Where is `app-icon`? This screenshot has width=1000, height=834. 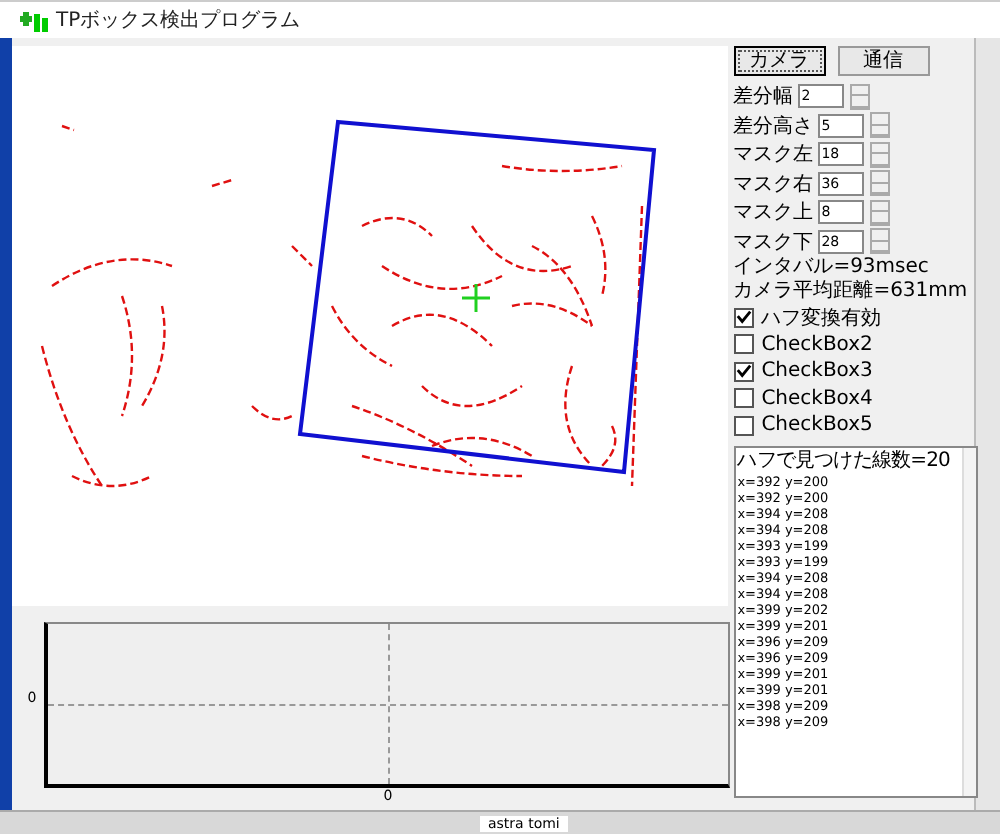
app-icon is located at coordinates (34, 20).